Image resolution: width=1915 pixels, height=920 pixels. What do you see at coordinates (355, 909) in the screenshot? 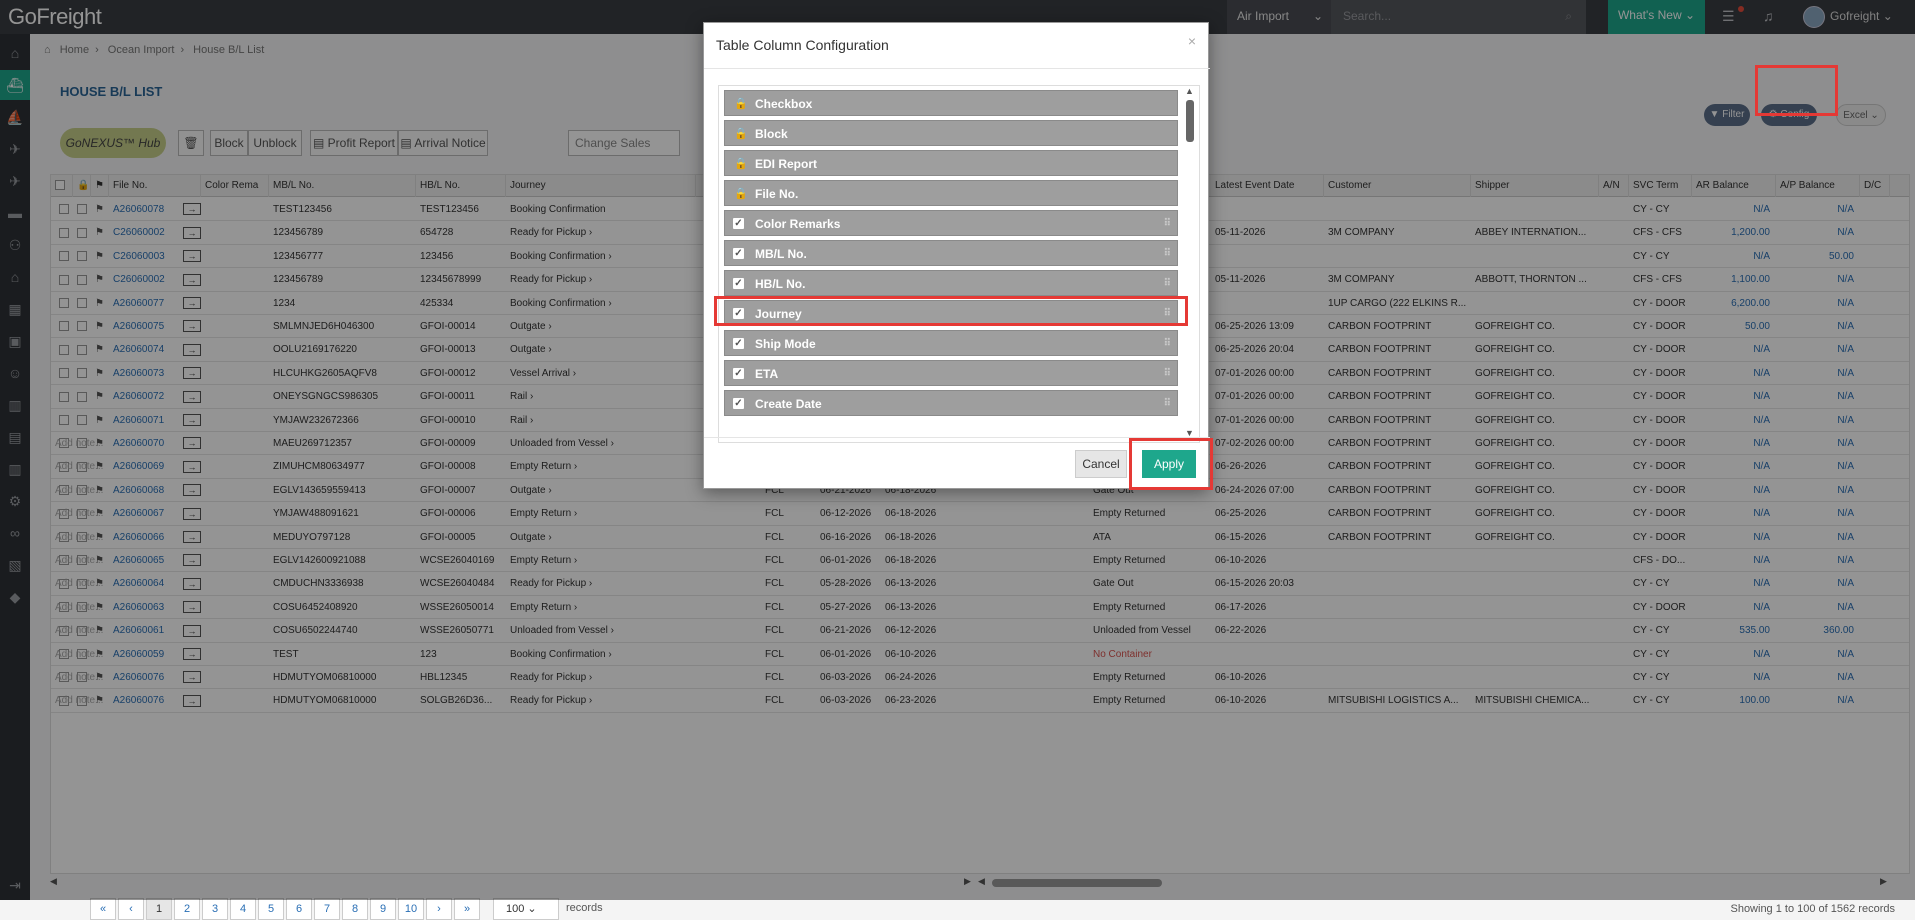
I see `page-button: 8` at bounding box center [355, 909].